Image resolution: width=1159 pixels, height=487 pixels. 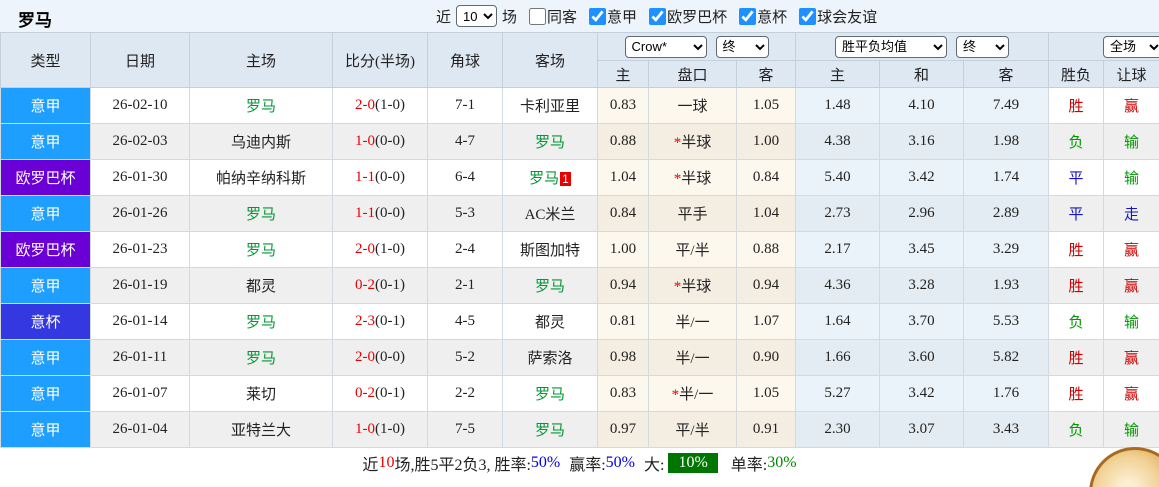 What do you see at coordinates (832, 16) in the screenshot?
I see `filter-club-friendly: 球会友谊` at bounding box center [832, 16].